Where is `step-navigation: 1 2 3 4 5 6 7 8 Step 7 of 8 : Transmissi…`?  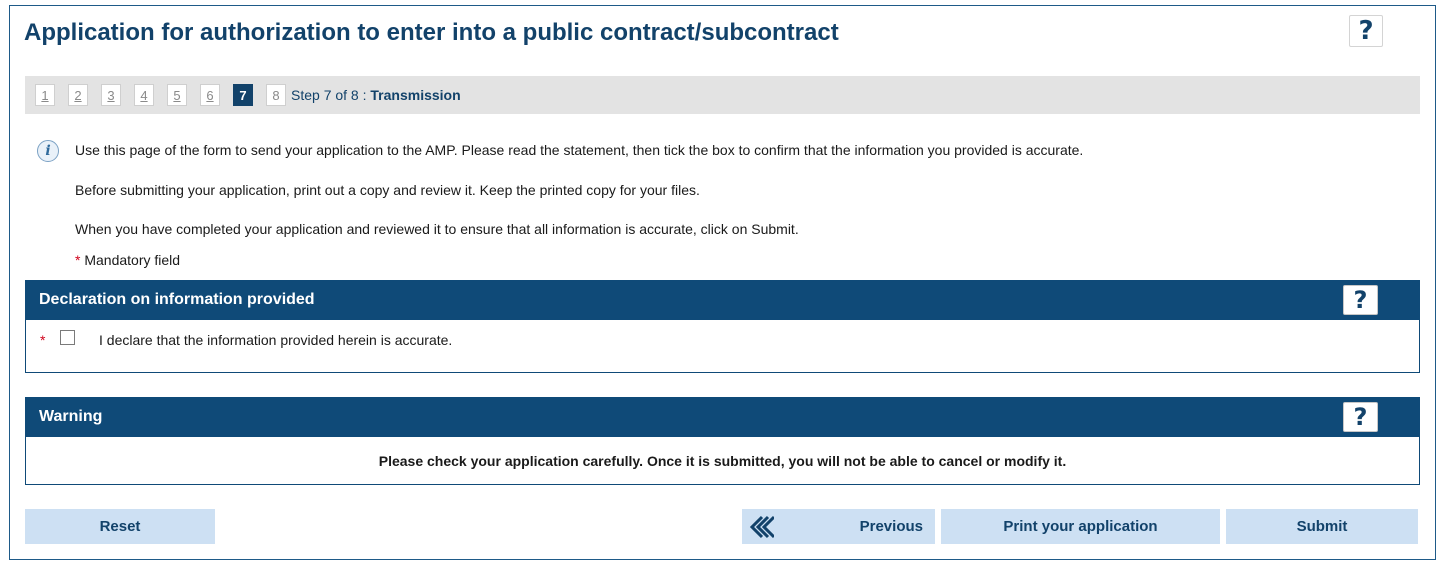 step-navigation: 1 2 3 4 5 6 7 8 Step 7 of 8 : Transmissi… is located at coordinates (722, 95).